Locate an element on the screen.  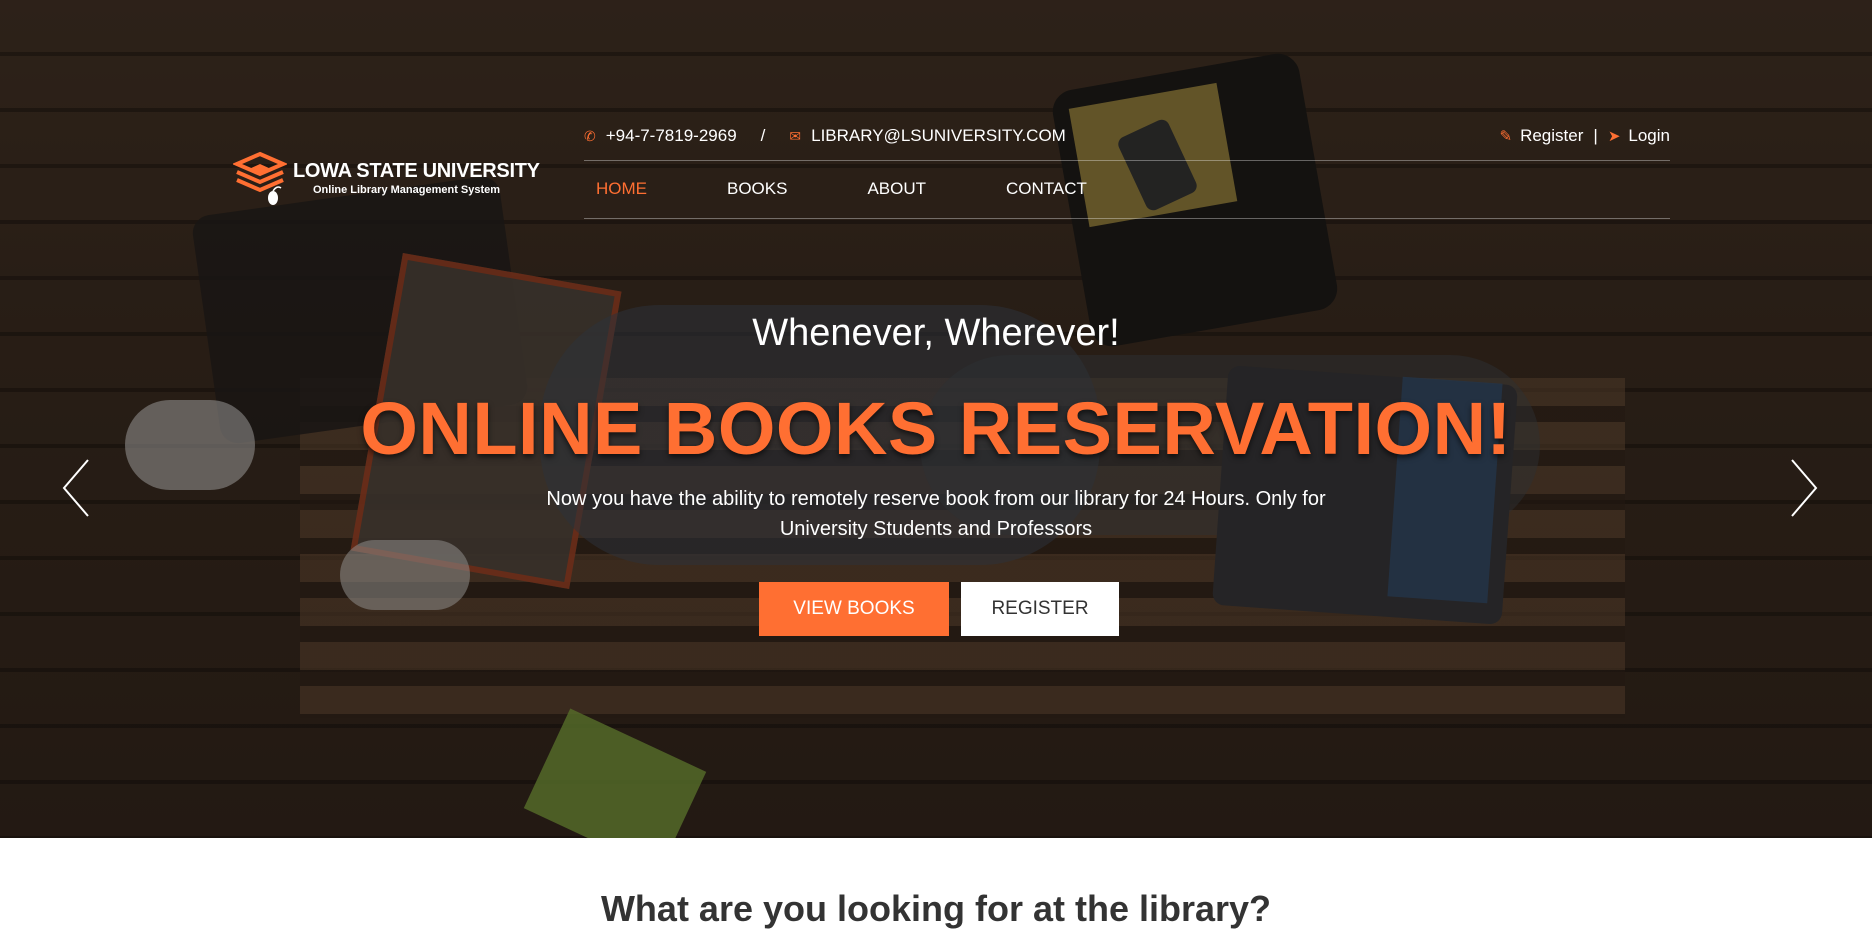
logo-subtitle: Online Library Management System is located at coordinates (407, 189).